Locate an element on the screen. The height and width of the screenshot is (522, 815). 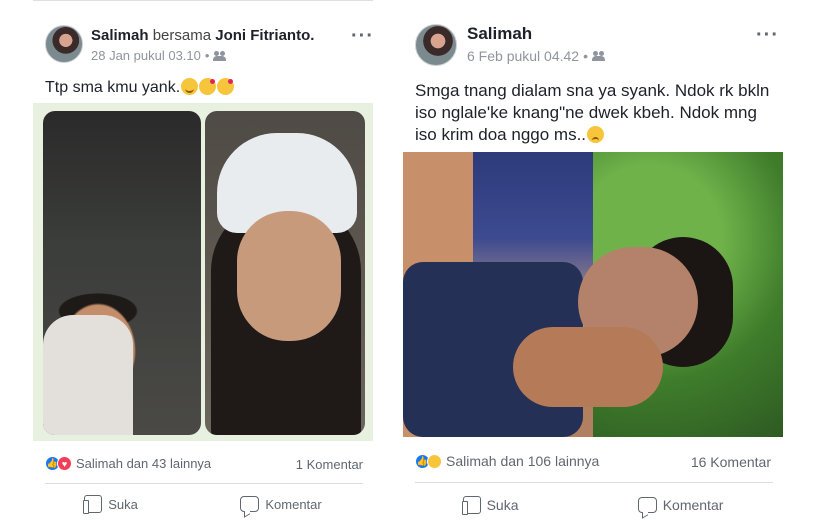
photo-face is located at coordinates (289, 276).